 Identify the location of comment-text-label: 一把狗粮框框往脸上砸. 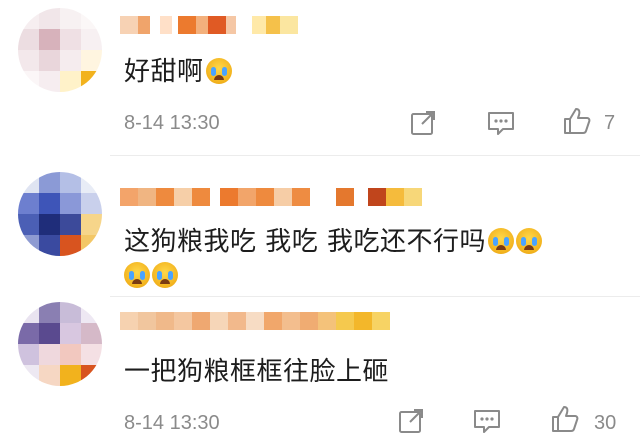
(257, 372).